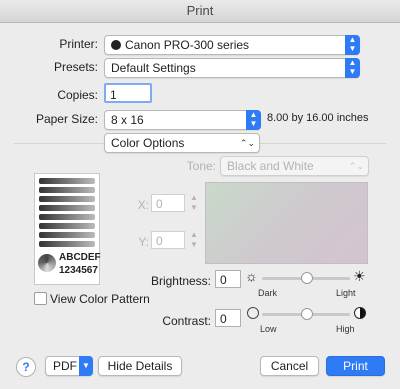 The height and width of the screenshot is (389, 400). I want to click on contrast-low-icon, so click(253, 313).